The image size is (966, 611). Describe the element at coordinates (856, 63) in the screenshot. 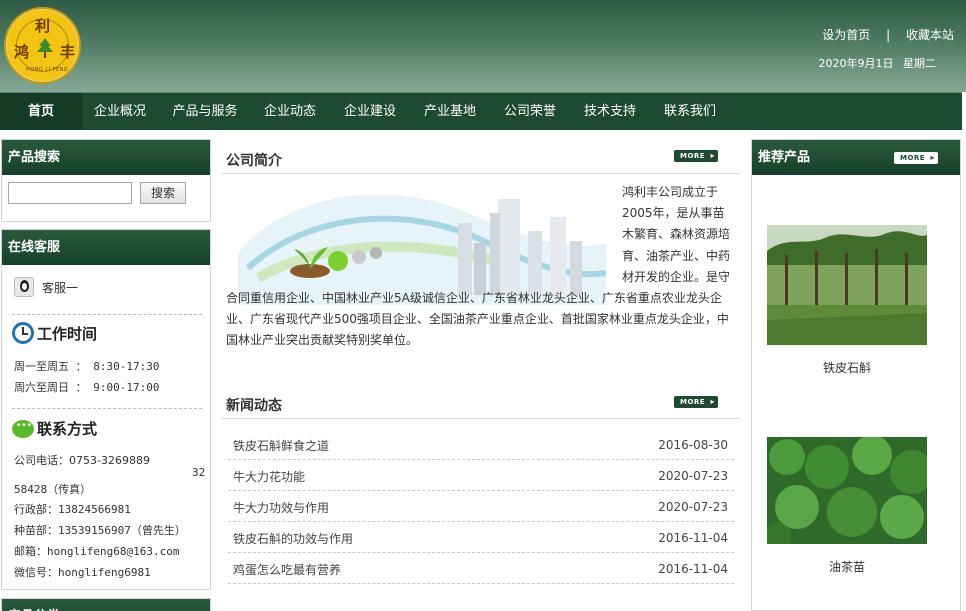

I see `current-date: 2020年9月1日` at that location.